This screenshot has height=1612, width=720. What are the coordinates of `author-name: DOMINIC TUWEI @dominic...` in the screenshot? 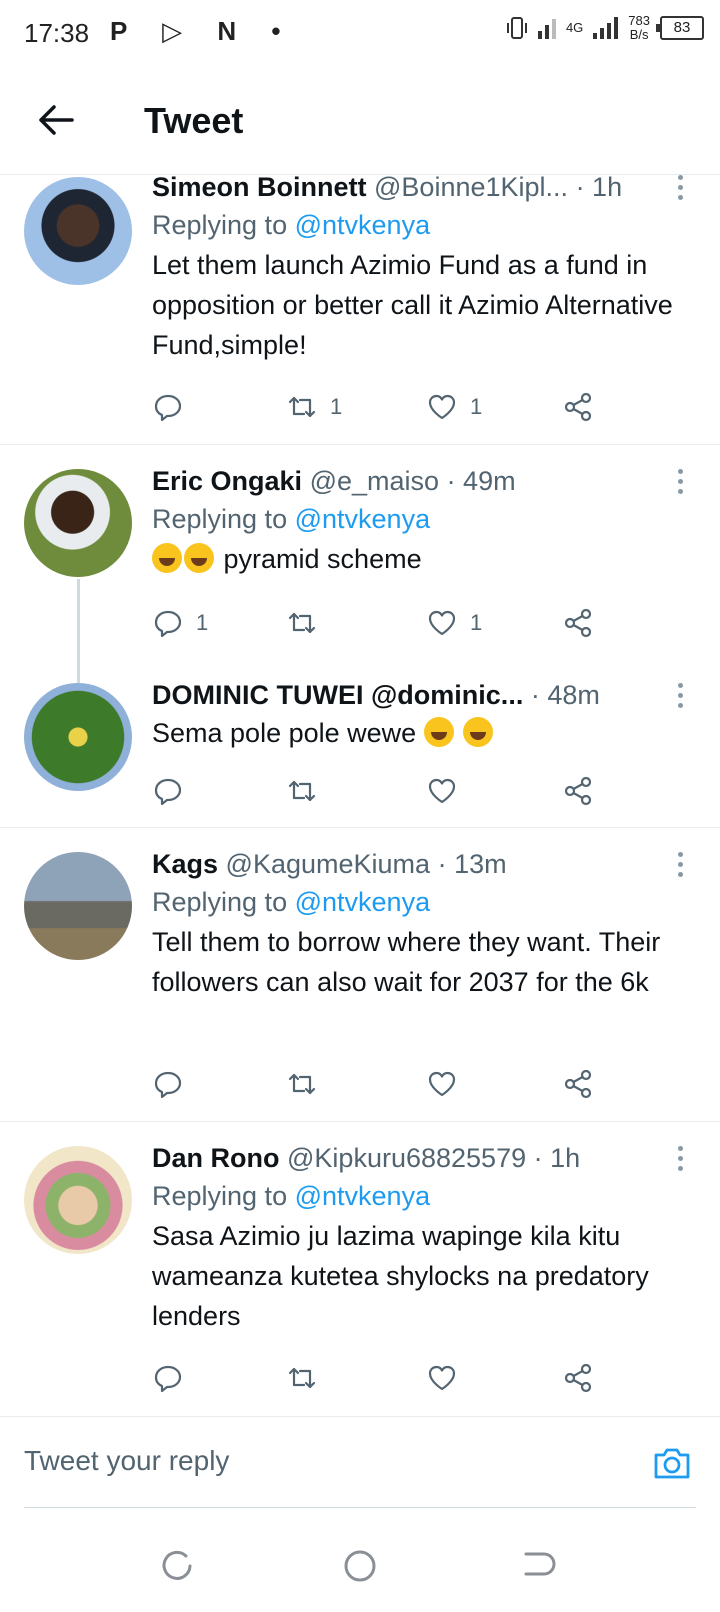 It's located at (337, 695).